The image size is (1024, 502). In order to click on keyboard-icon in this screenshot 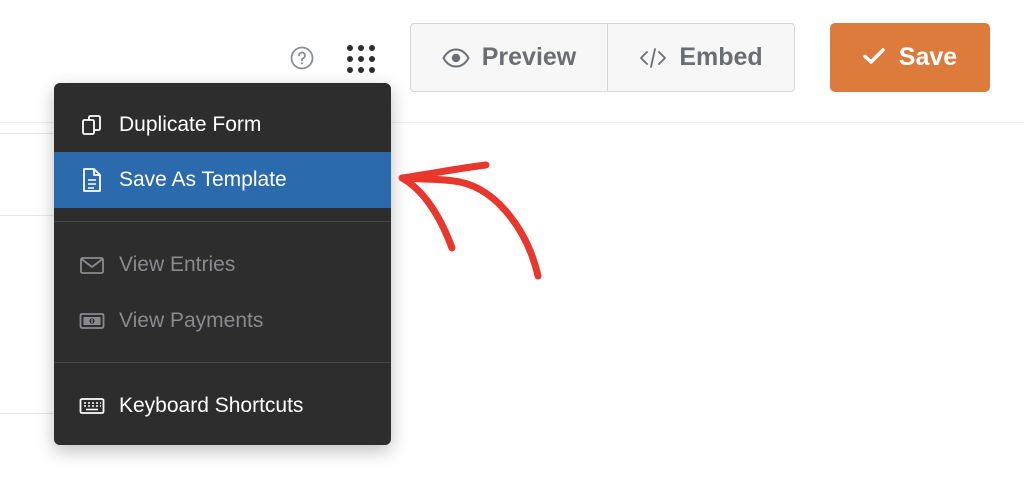, I will do `click(92, 406)`.